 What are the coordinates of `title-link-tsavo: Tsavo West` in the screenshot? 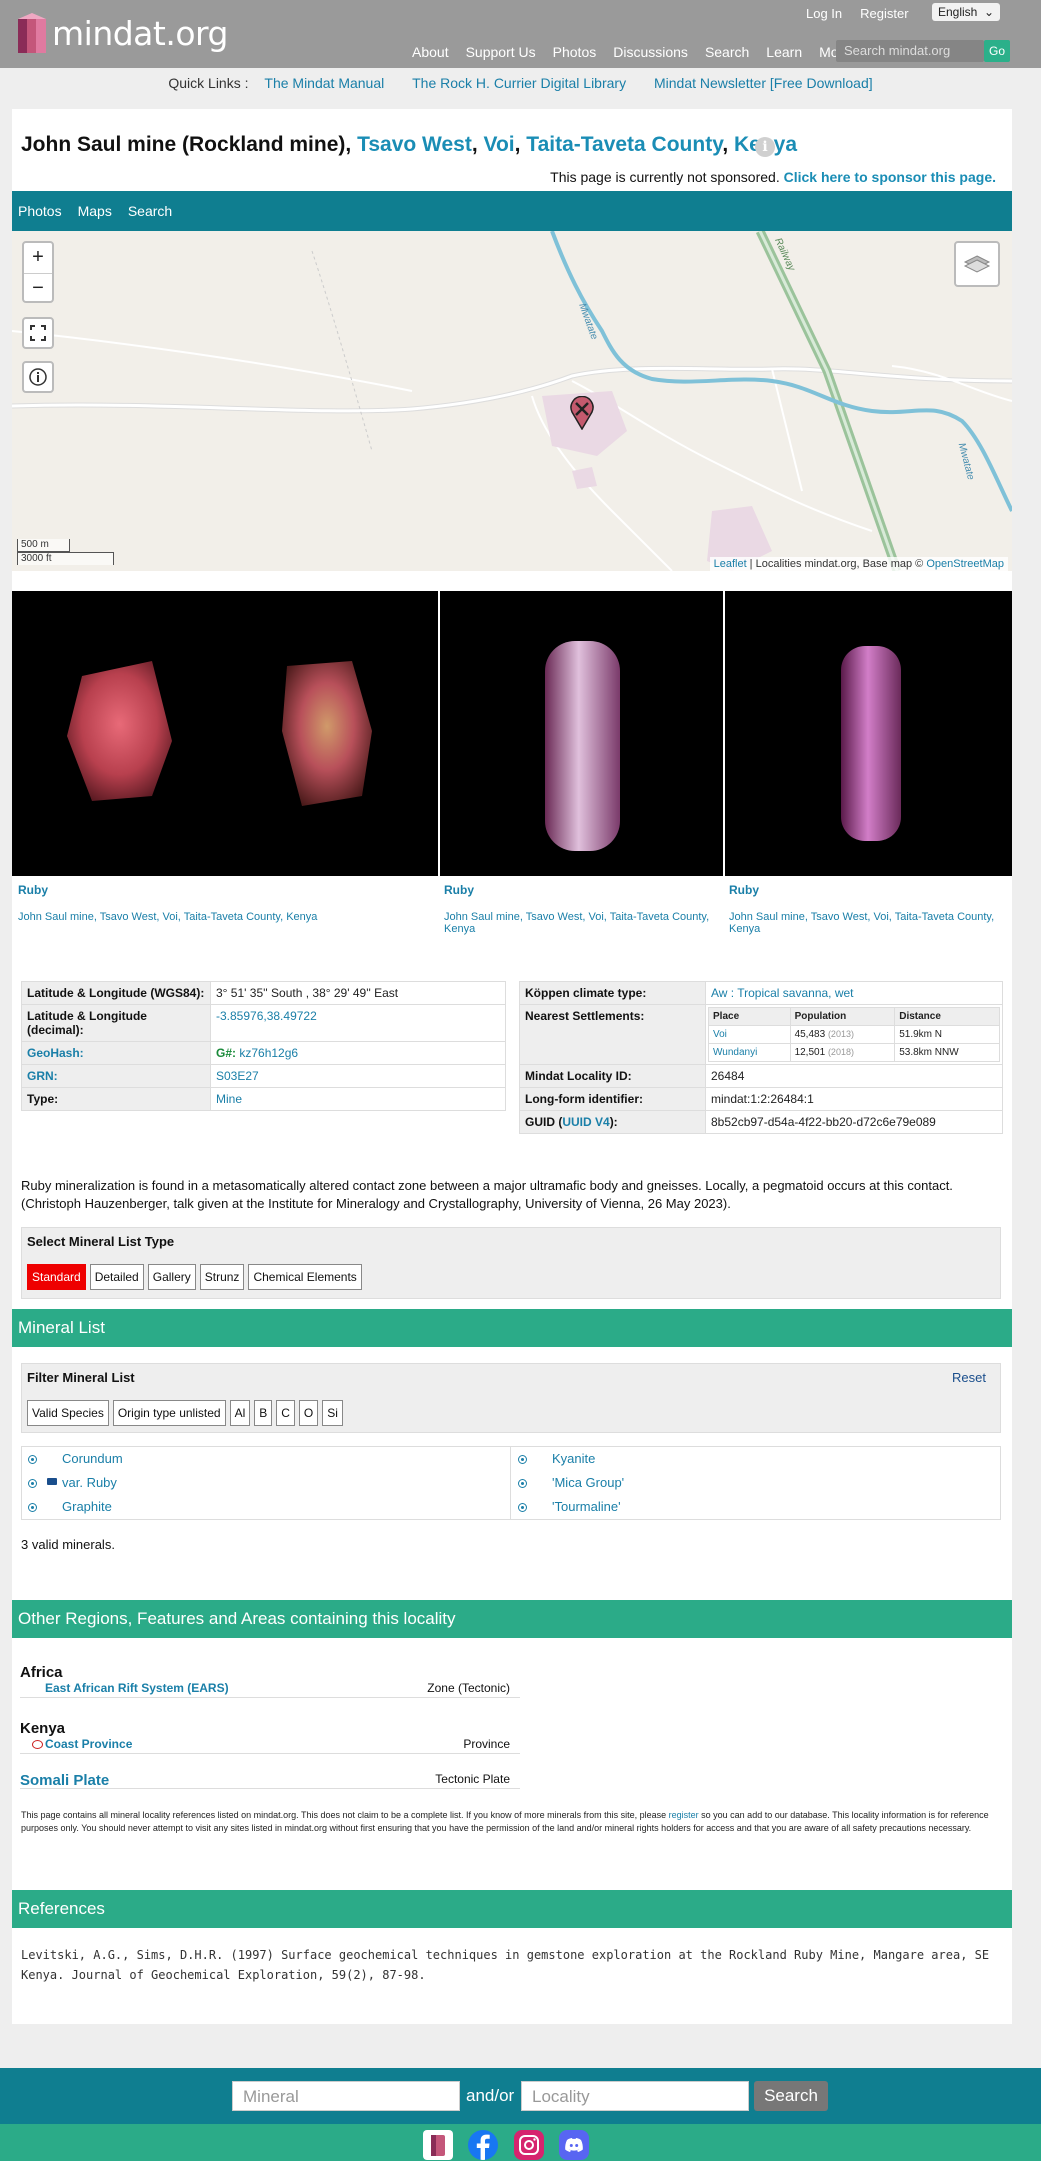 It's located at (414, 144).